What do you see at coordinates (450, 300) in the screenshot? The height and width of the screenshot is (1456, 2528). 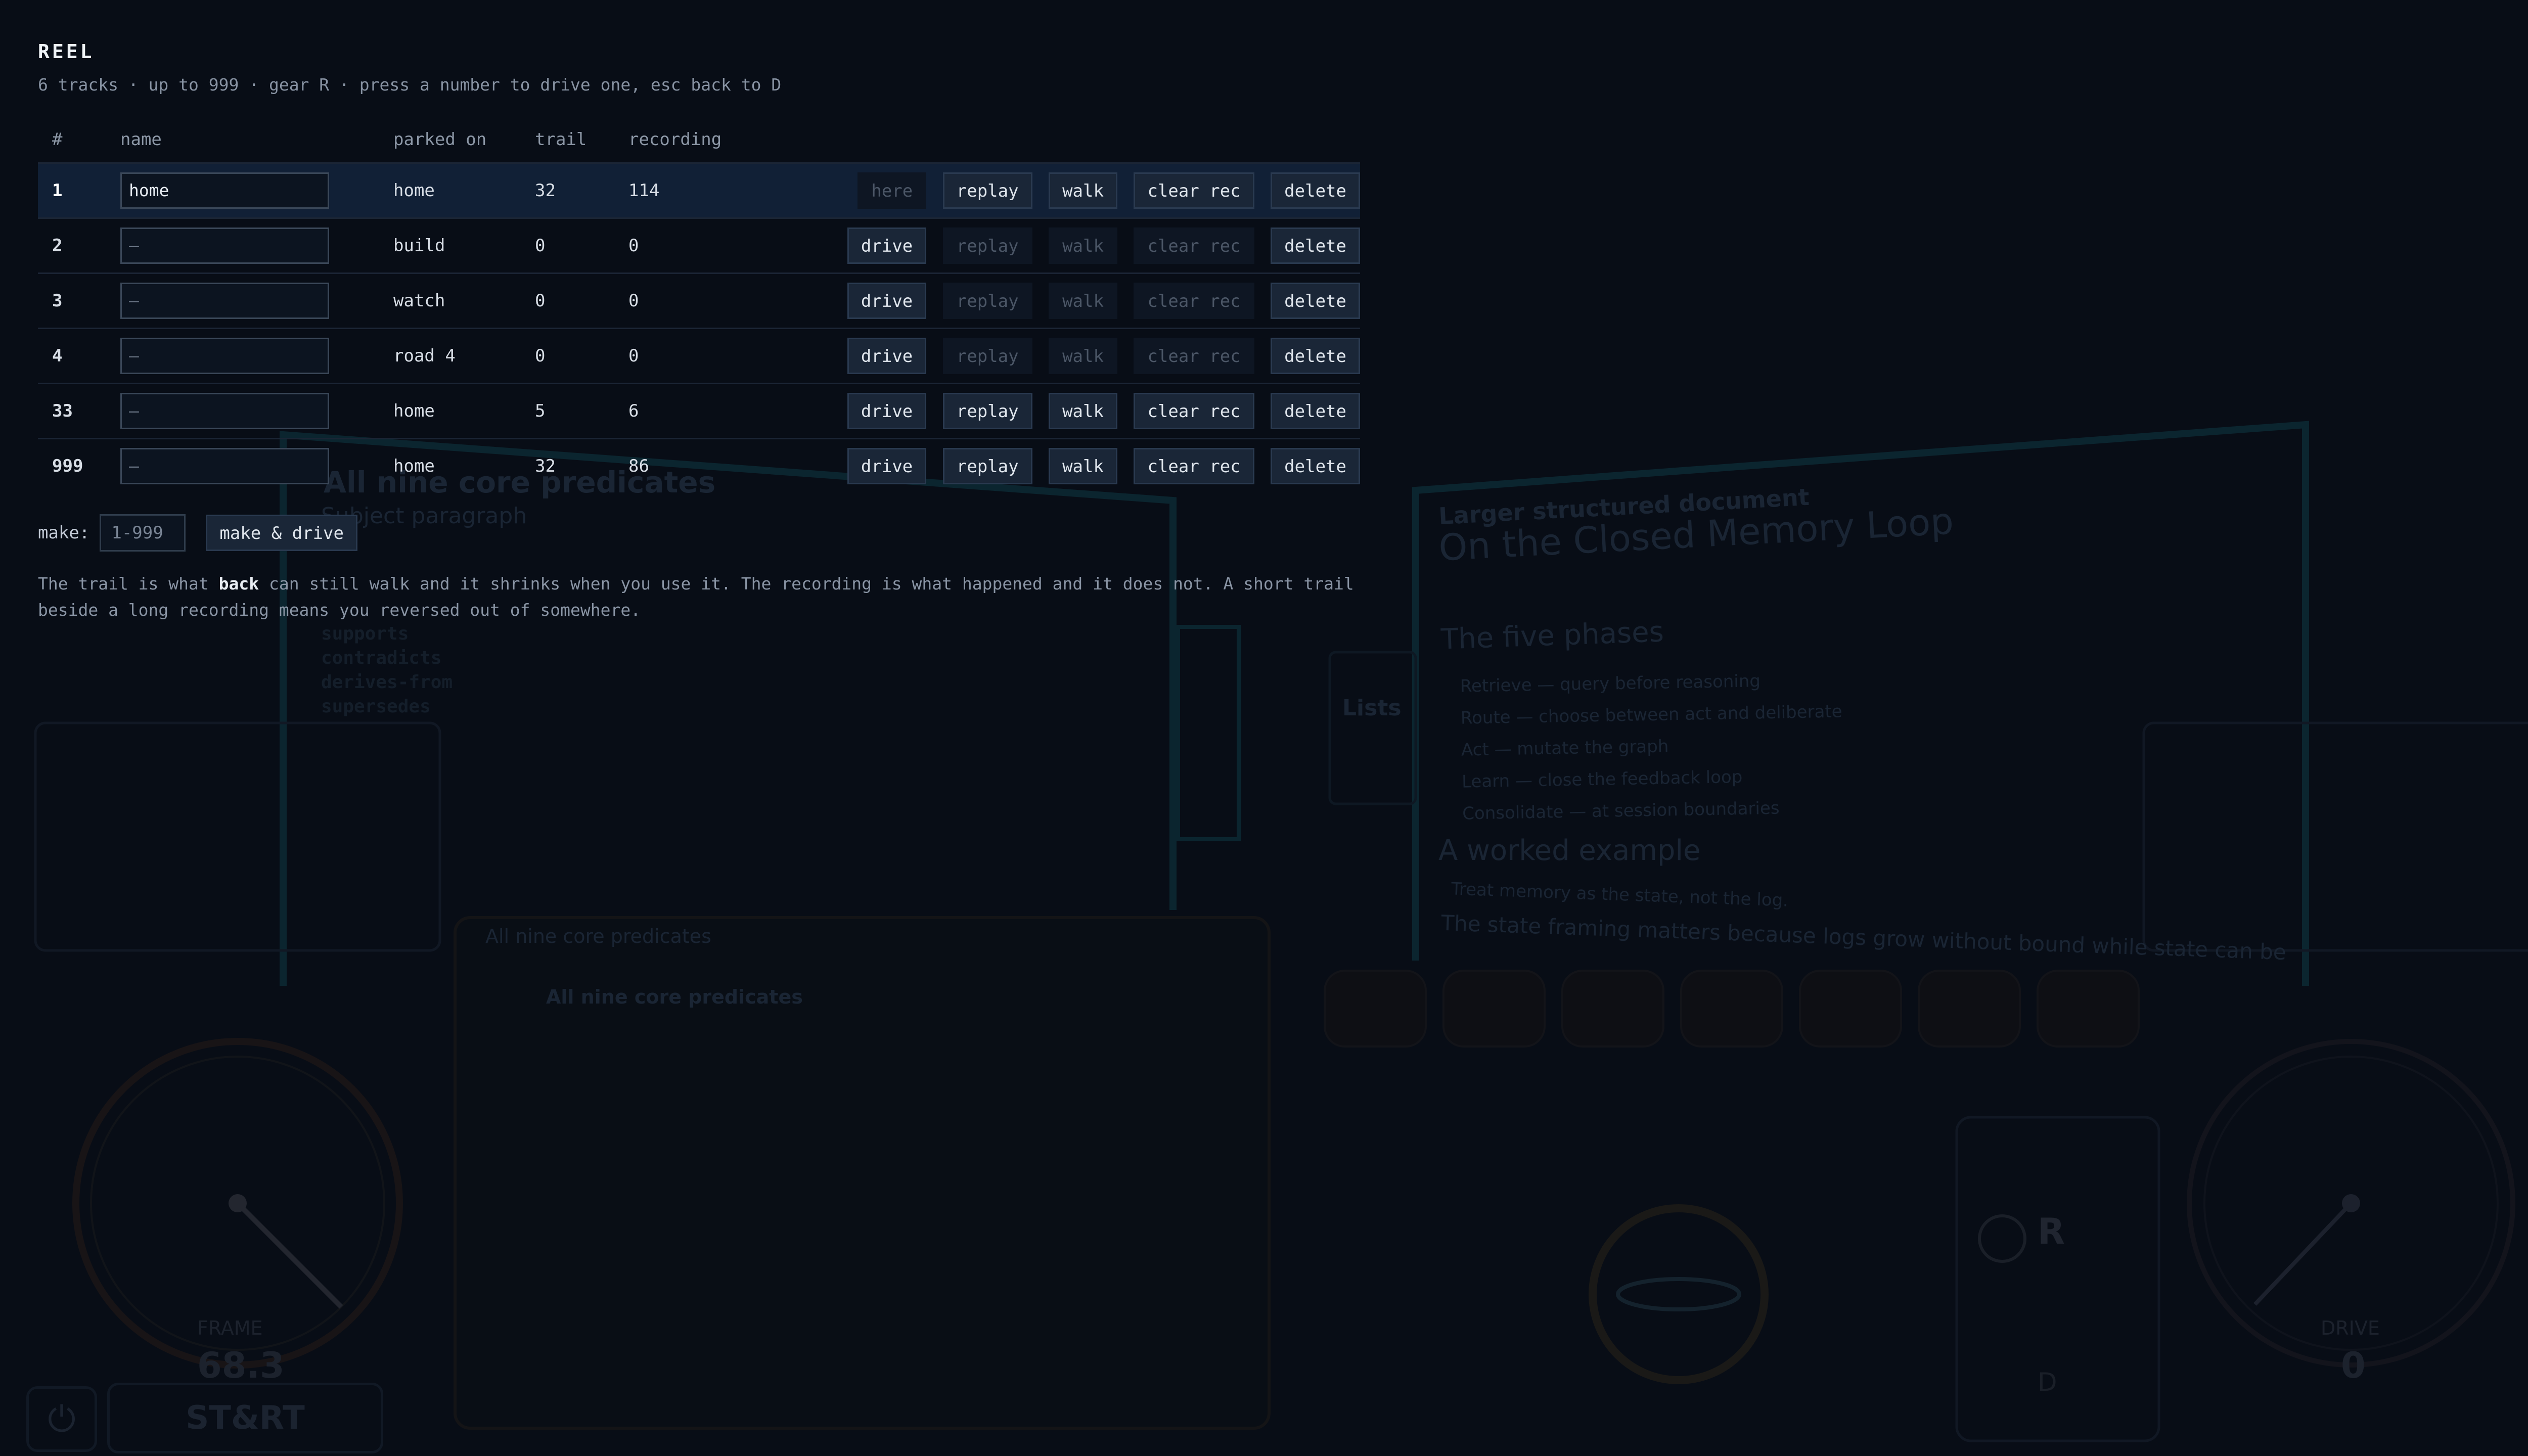 I see `track-parked-on: watch` at bounding box center [450, 300].